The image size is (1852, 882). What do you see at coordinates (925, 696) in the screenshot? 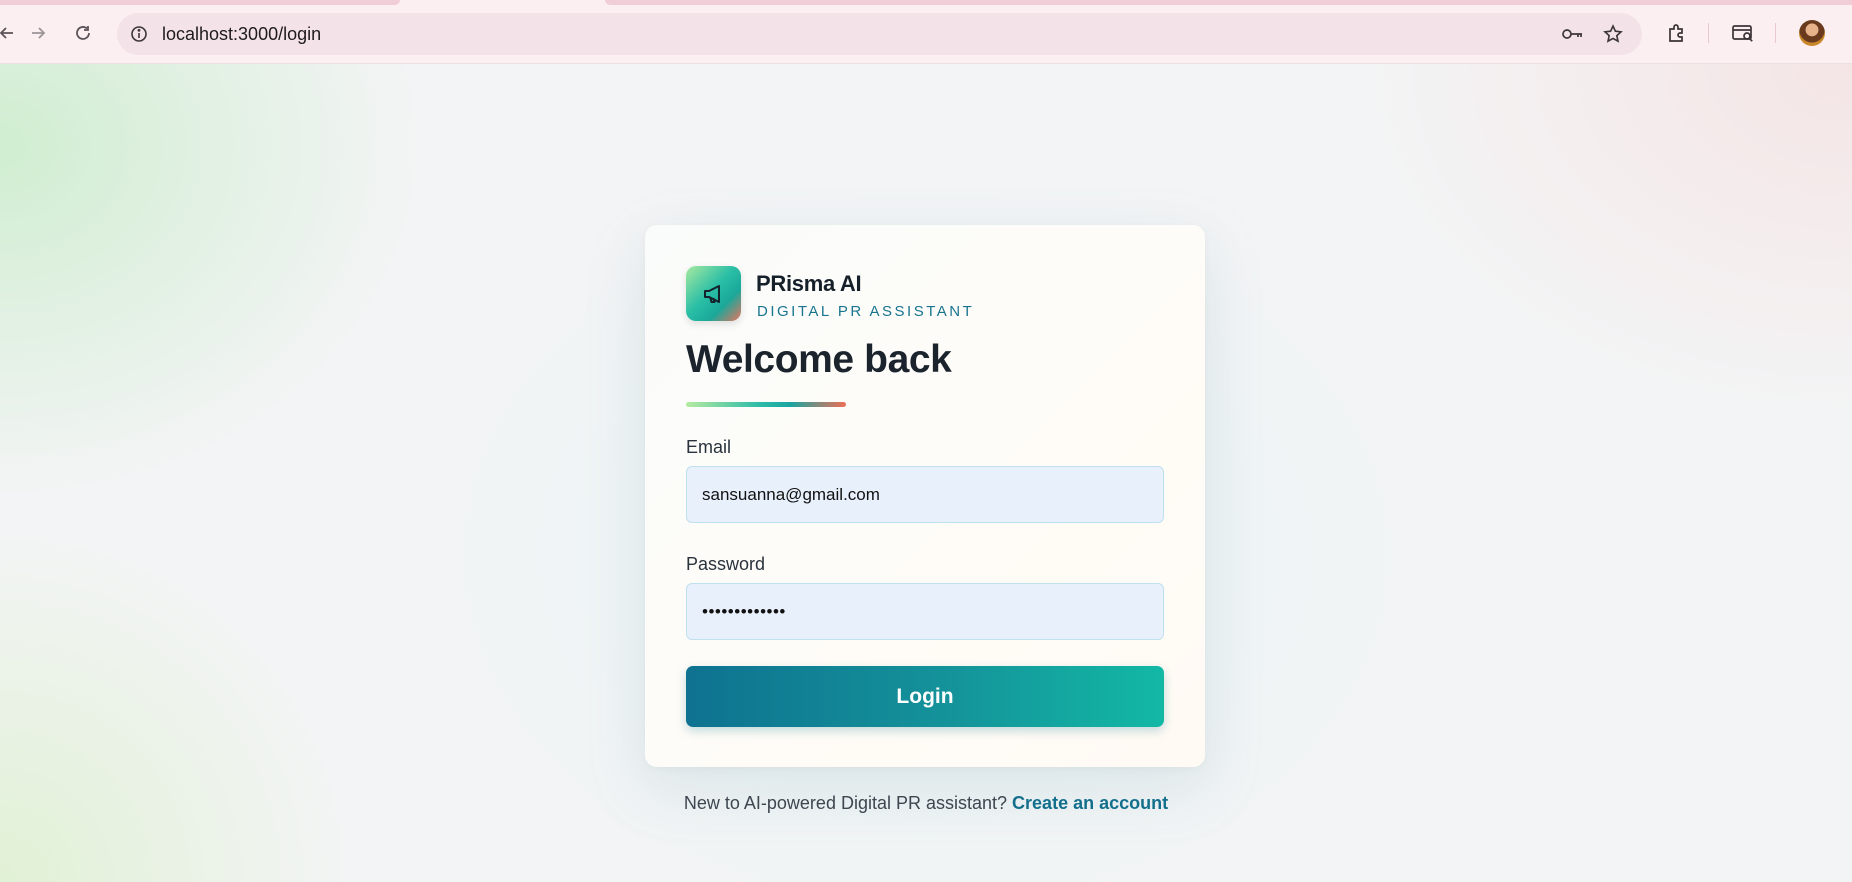
I see `login-button: Login` at bounding box center [925, 696].